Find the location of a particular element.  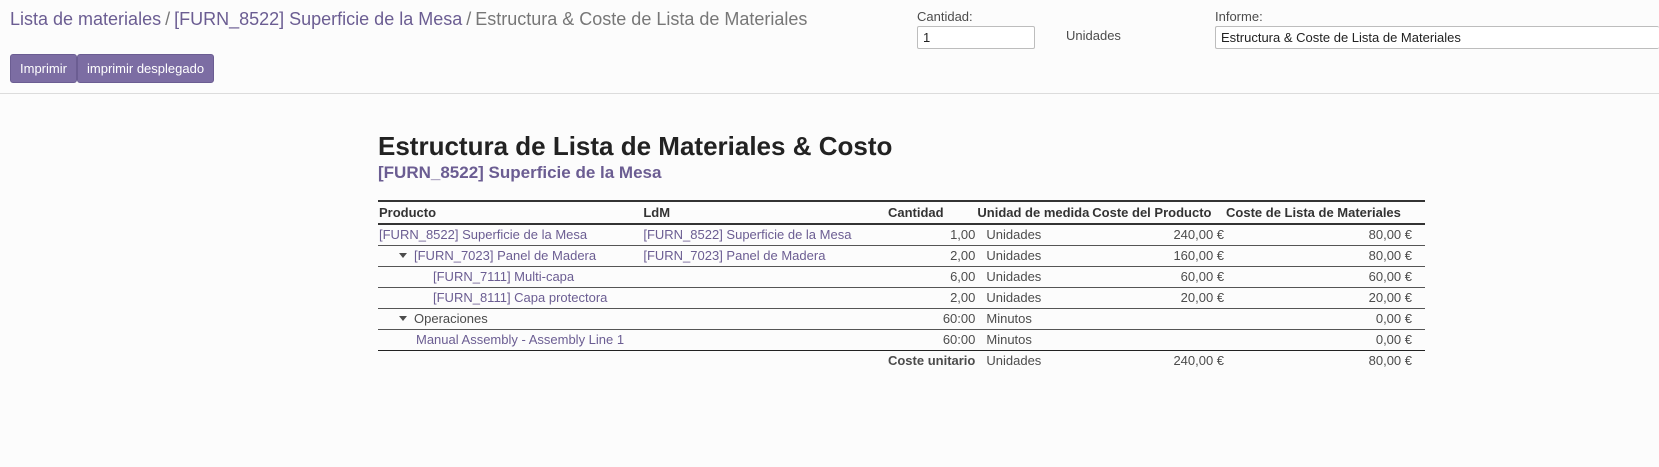

bom-cost-cell: 60,00 € is located at coordinates (1325, 277).